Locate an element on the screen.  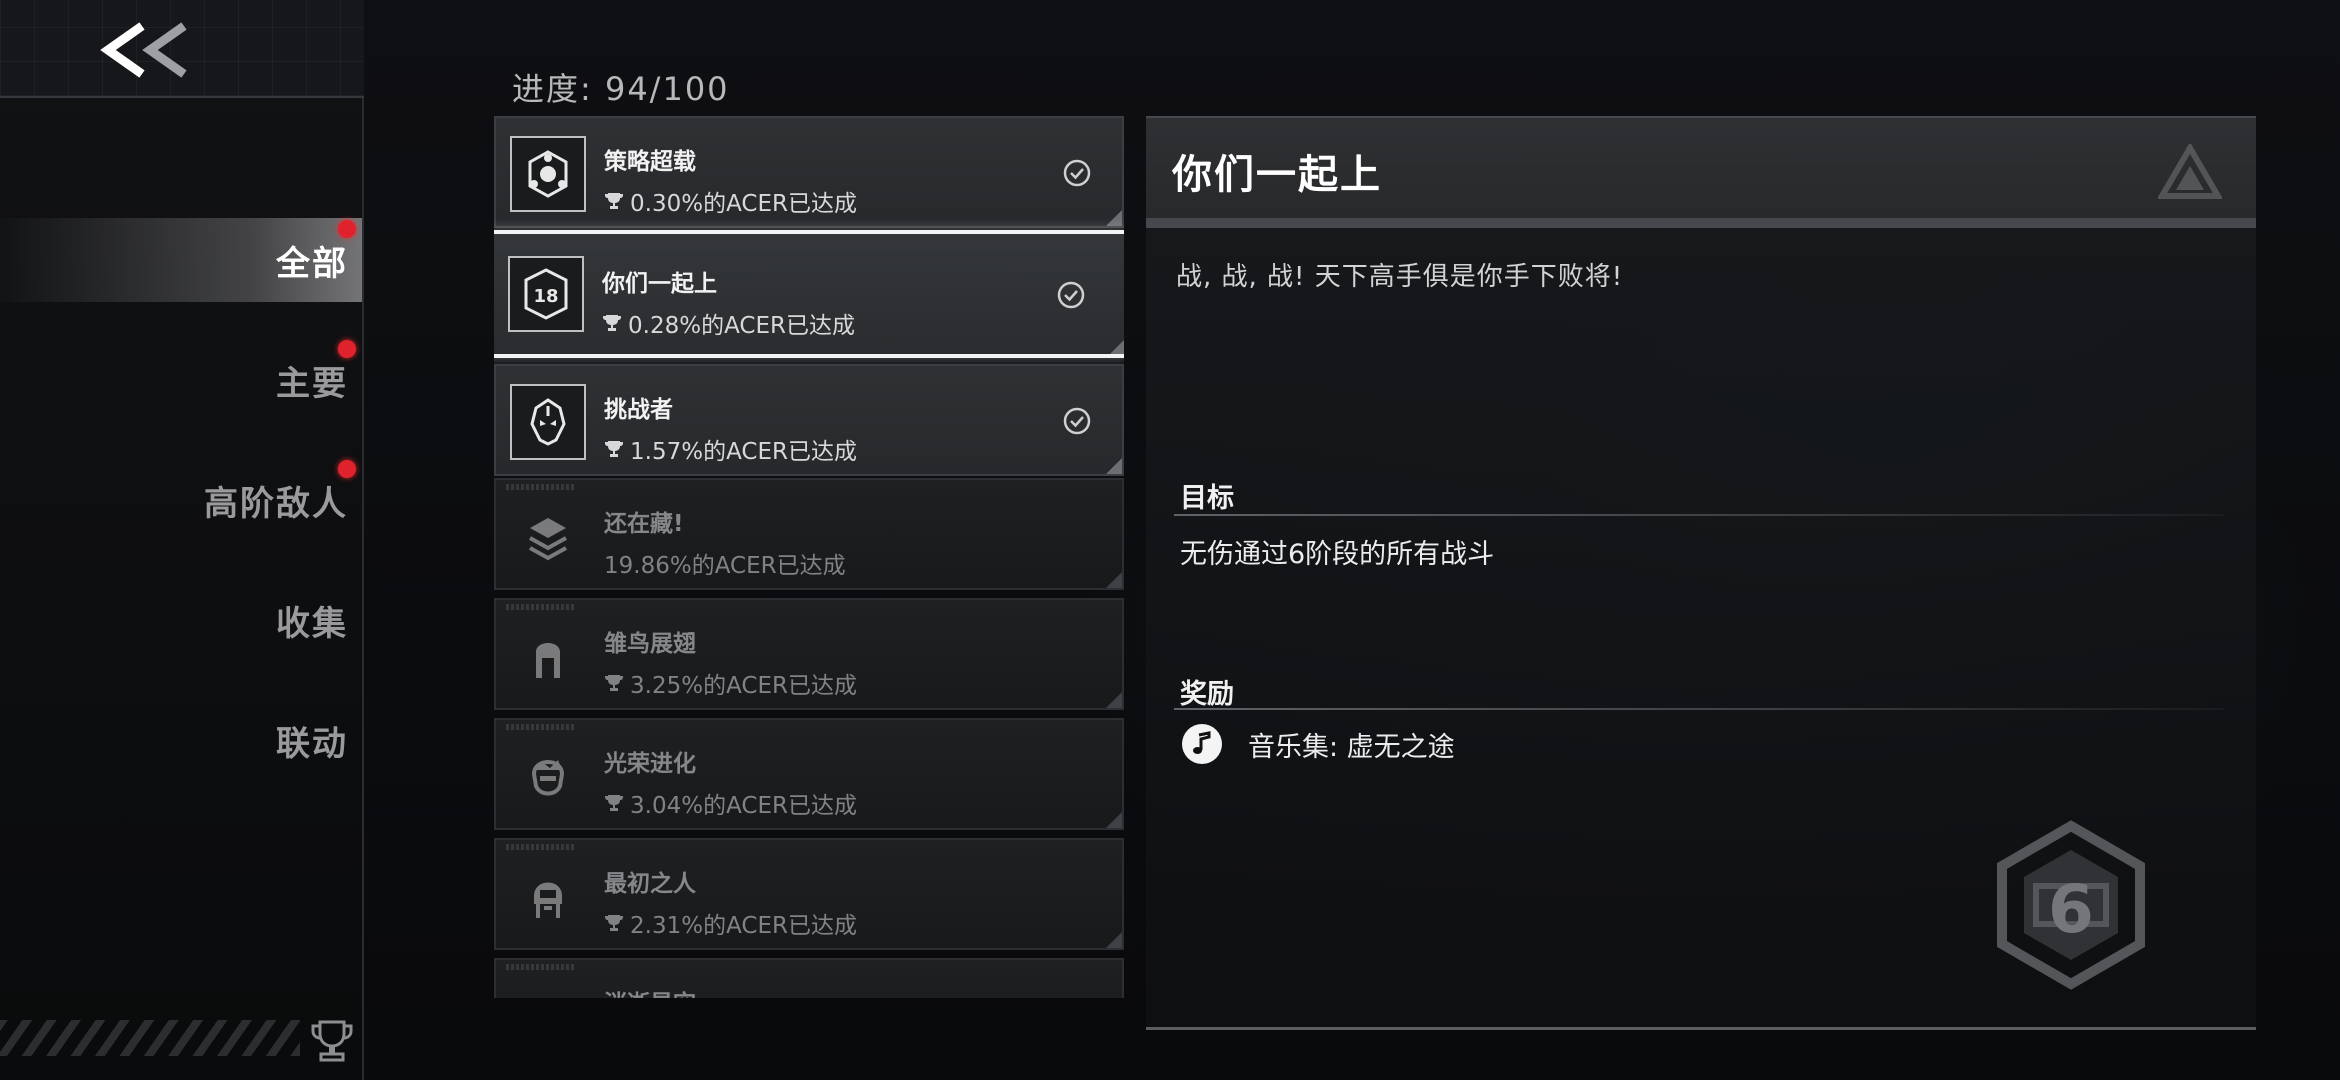
achievement-rate: 1.57%的ACER已达成 is located at coordinates (730, 449).